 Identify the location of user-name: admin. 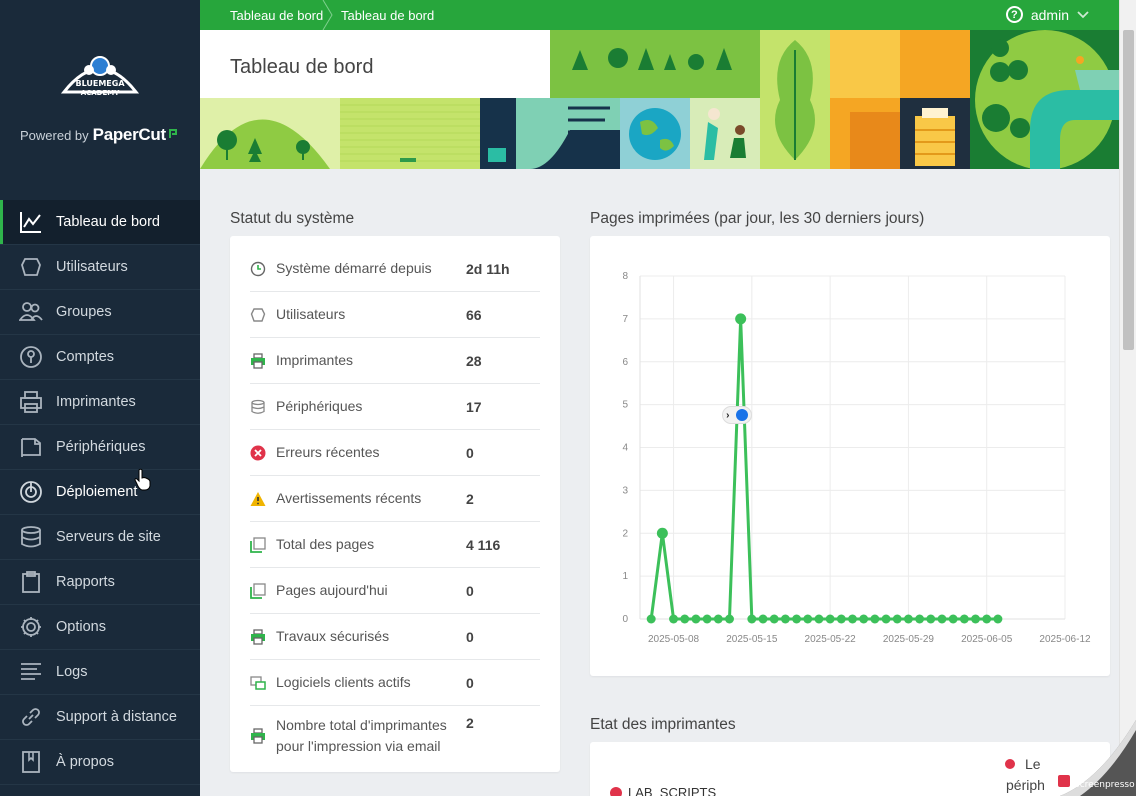
(1050, 15).